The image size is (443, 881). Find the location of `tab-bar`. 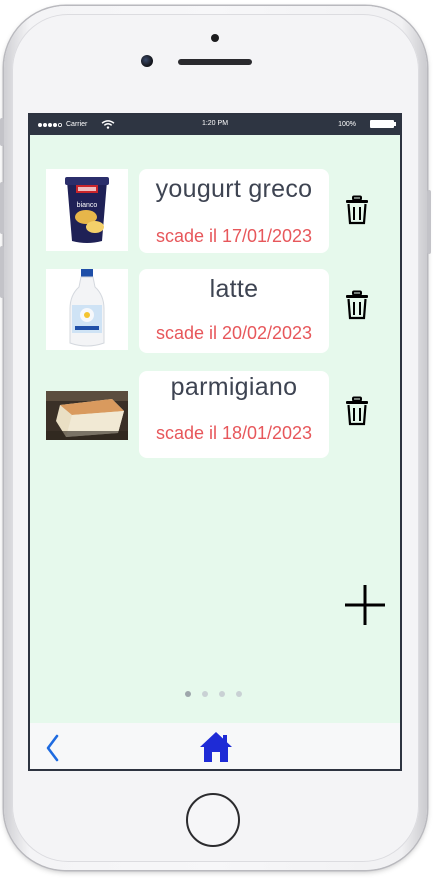

tab-bar is located at coordinates (215, 746).